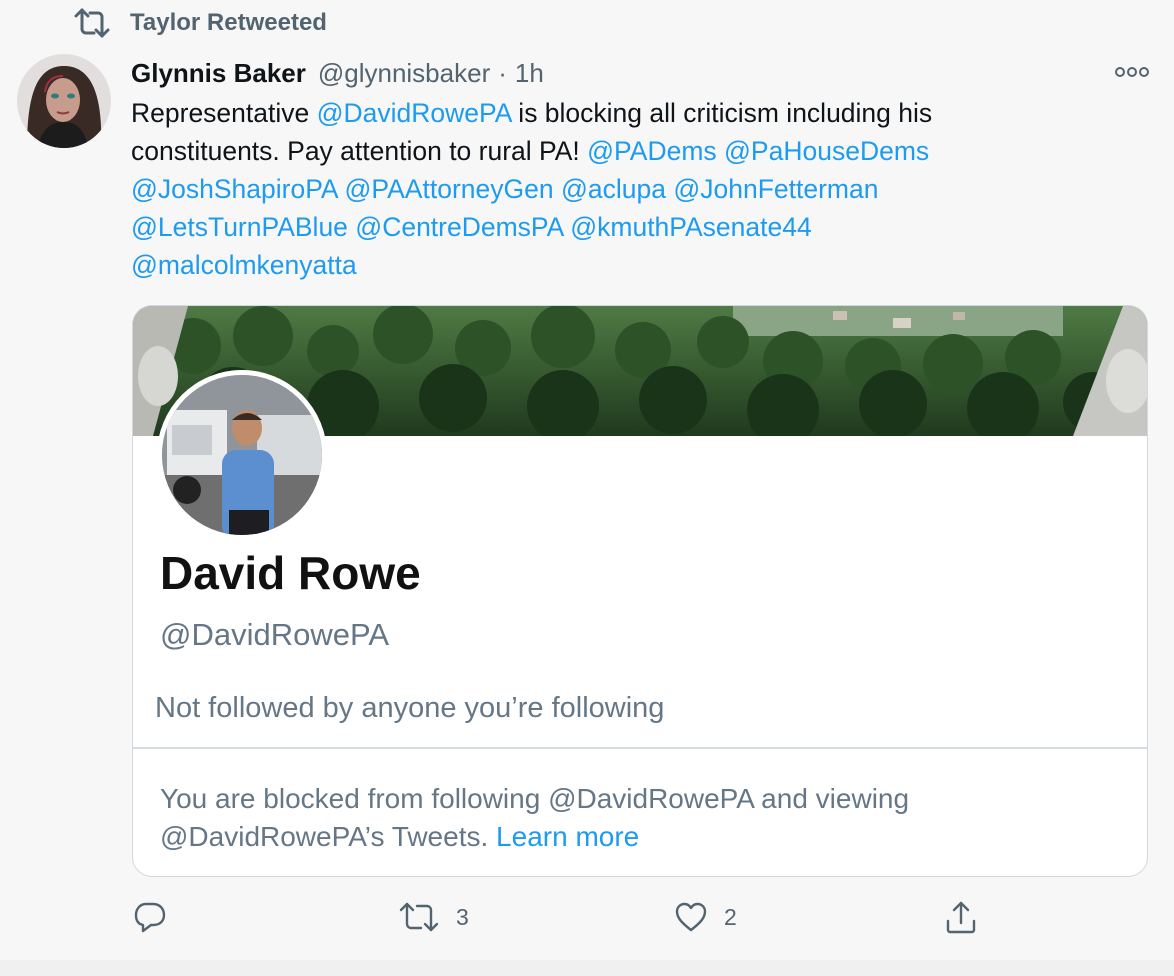 This screenshot has width=1174, height=976. What do you see at coordinates (459, 227) in the screenshot?
I see `mention-link: @CentreDemsPA` at bounding box center [459, 227].